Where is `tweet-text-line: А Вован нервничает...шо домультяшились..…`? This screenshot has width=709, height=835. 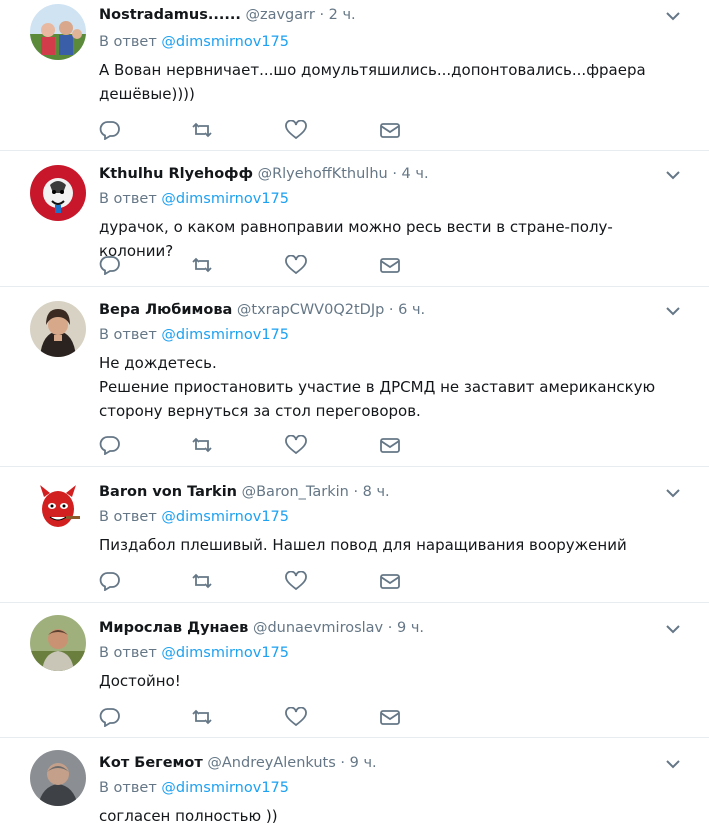
tweet-text-line: А Вован нервничает...шо домультяшились..… is located at coordinates (372, 82).